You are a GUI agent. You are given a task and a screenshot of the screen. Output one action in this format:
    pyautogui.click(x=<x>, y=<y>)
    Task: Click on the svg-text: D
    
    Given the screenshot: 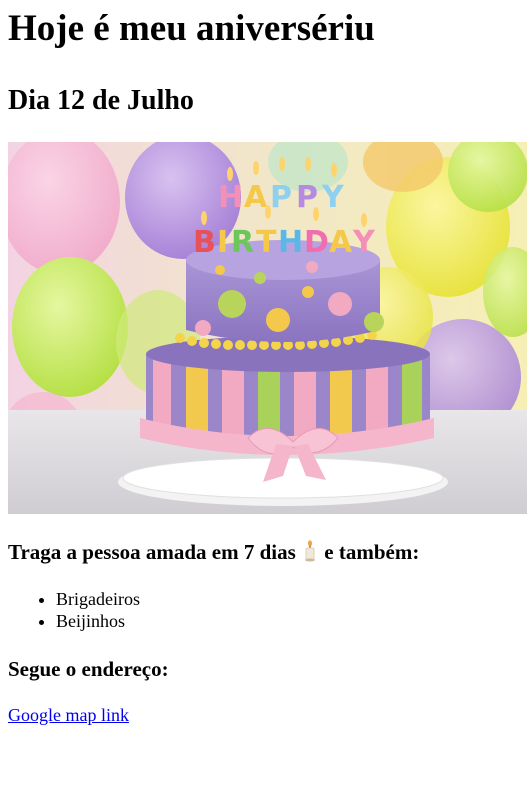 What is the action you would take?
    pyautogui.click(x=316, y=242)
    